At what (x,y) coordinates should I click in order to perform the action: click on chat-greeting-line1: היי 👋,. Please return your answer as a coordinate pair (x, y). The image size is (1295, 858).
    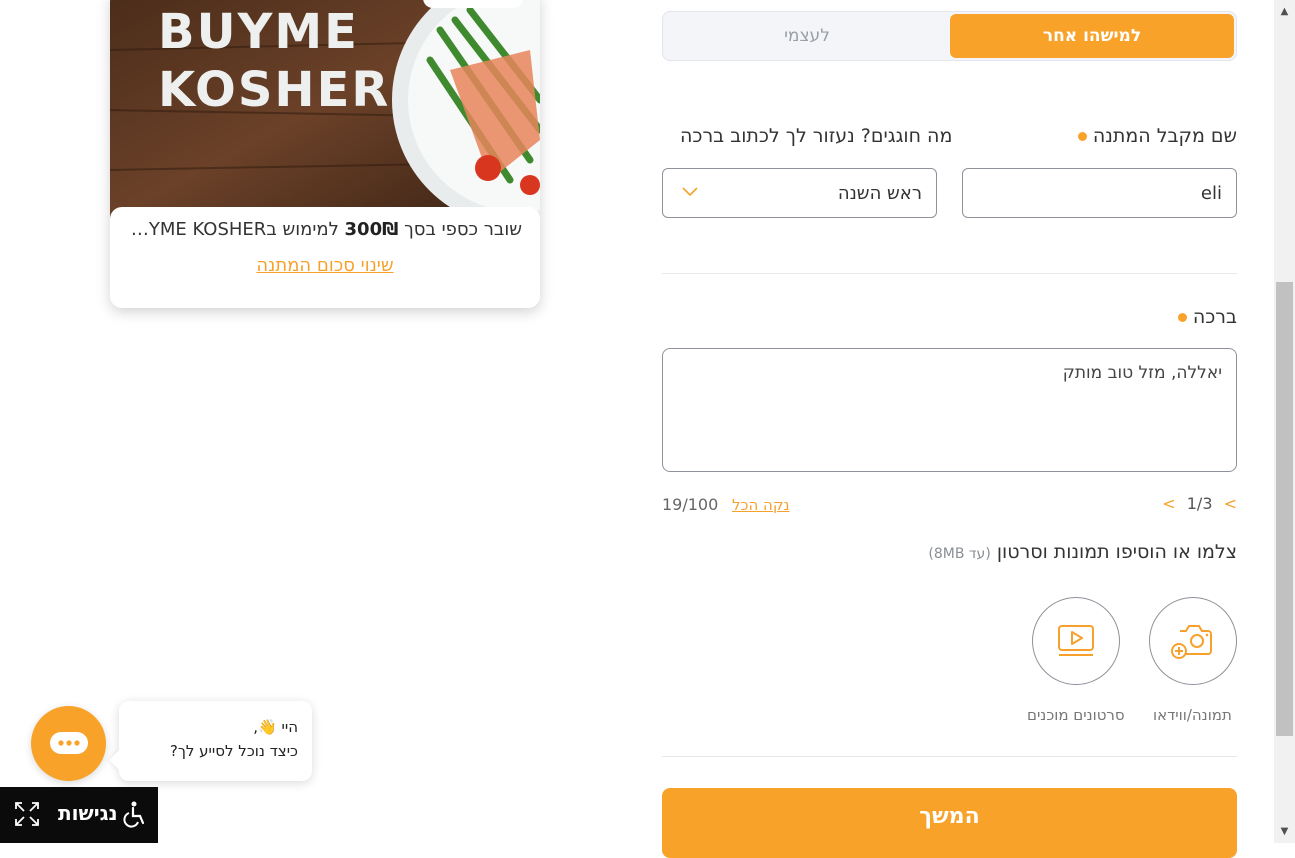
    Looking at the image, I should click on (275, 727).